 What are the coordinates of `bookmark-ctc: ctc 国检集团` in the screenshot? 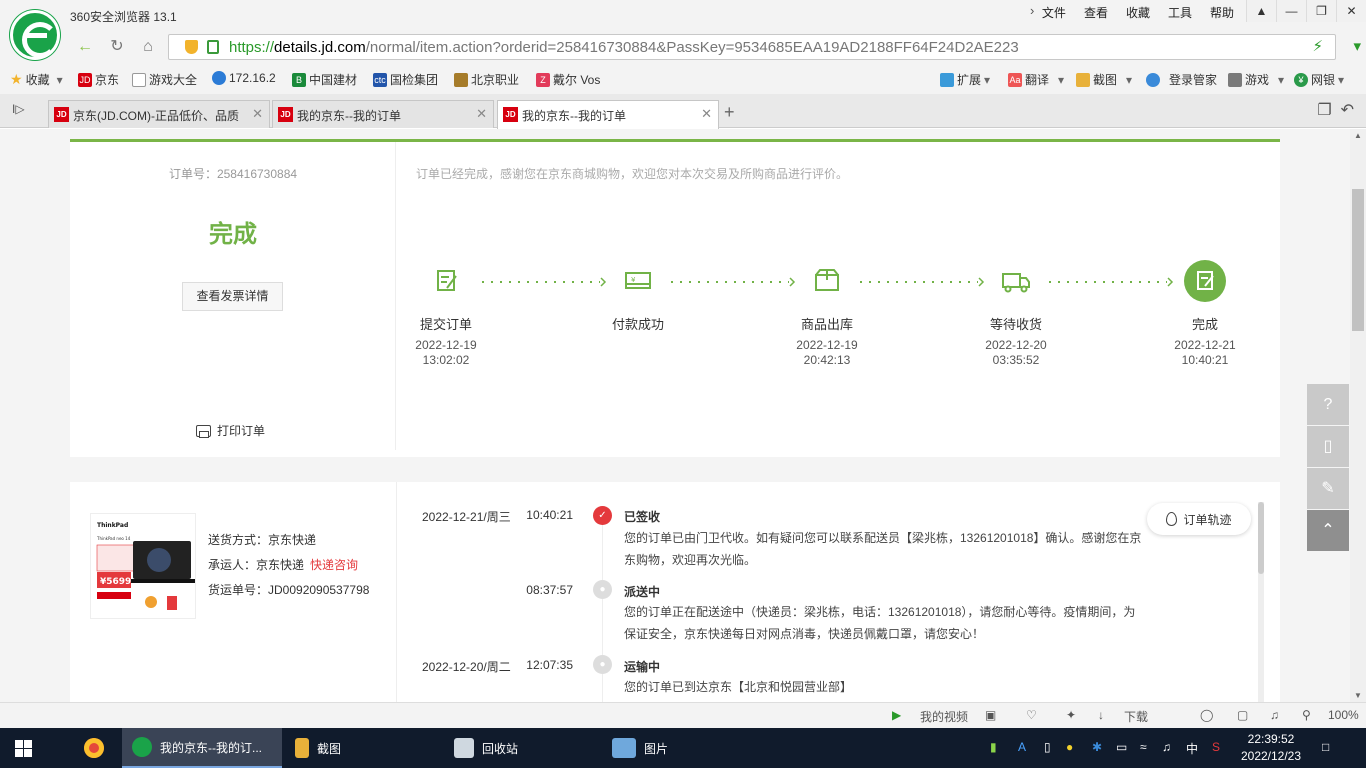 It's located at (405, 79).